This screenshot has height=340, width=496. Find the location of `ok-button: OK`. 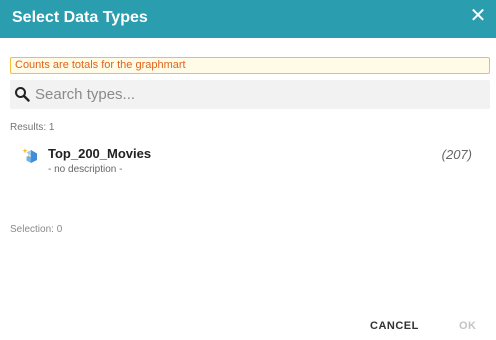

ok-button: OK is located at coordinates (468, 326).